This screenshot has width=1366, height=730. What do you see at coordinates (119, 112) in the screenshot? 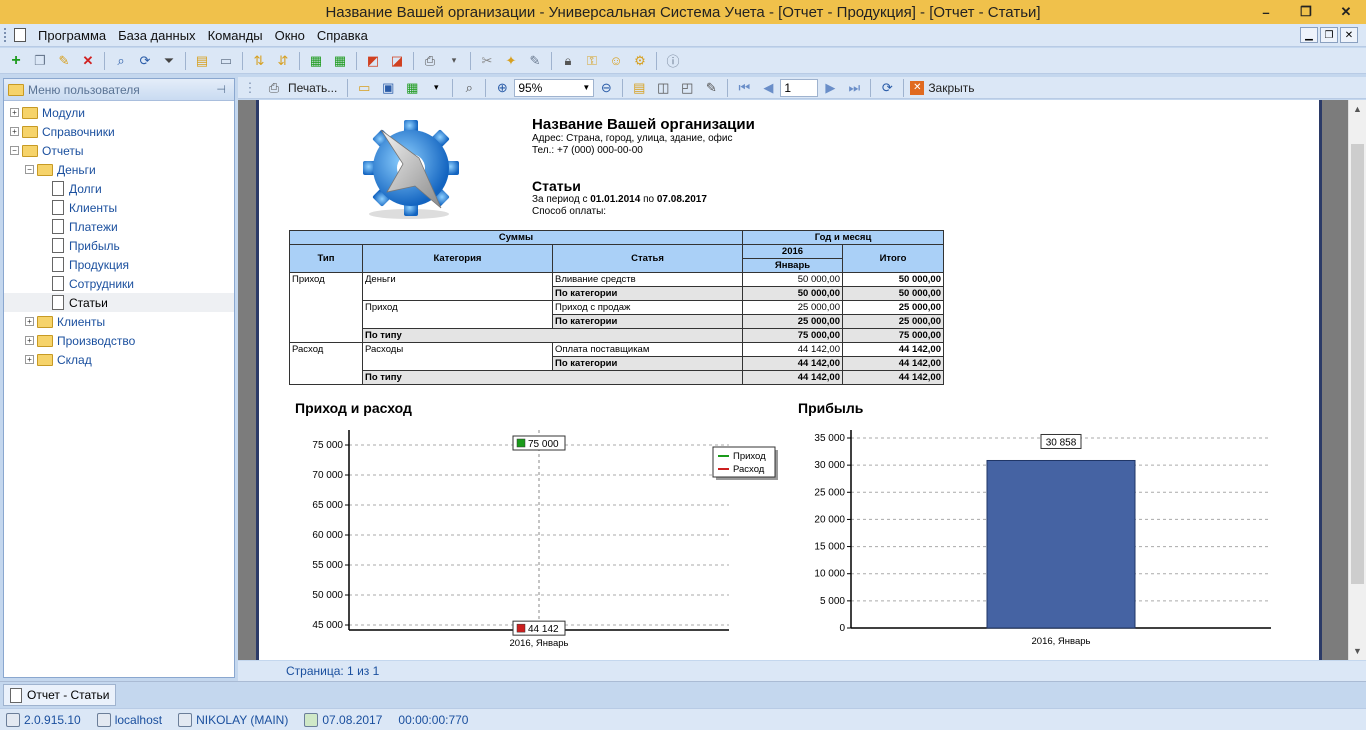
I see `sidebar-item: + Модули` at bounding box center [119, 112].